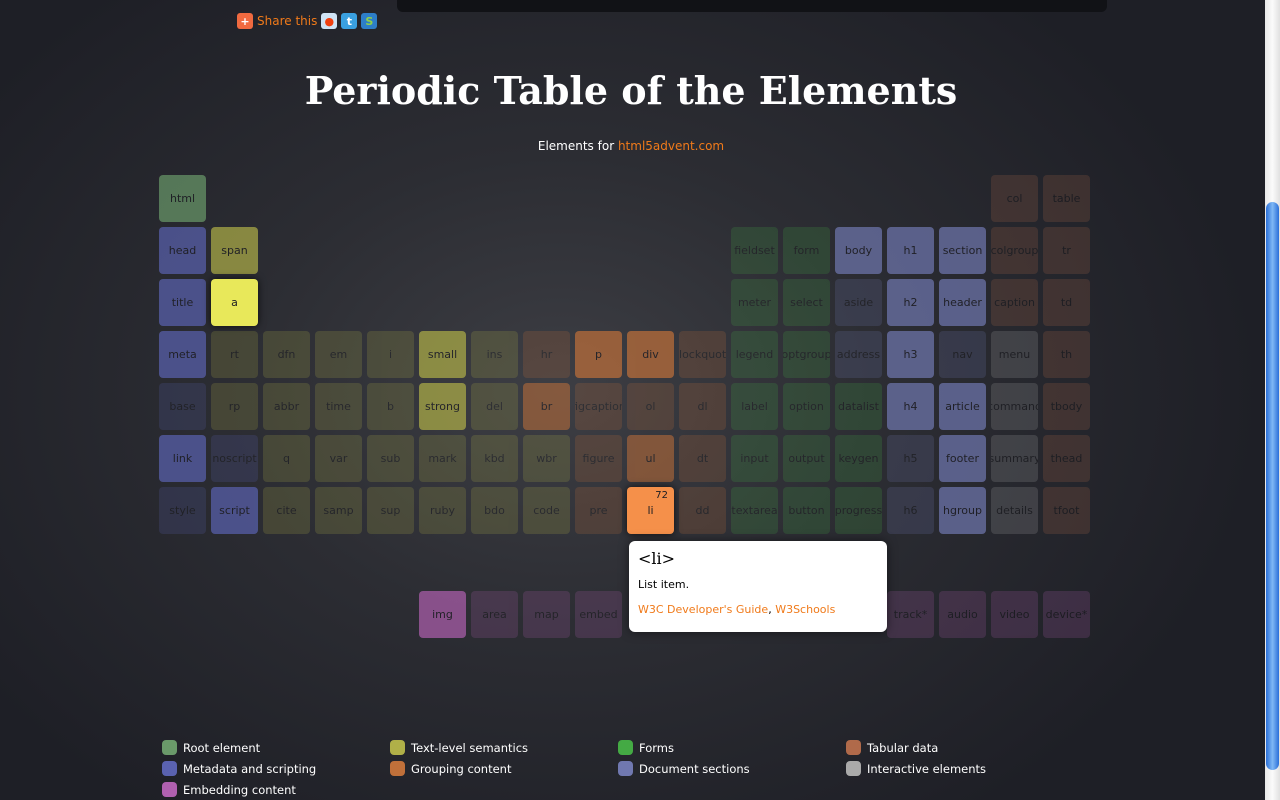 This screenshot has height=800, width=1280. What do you see at coordinates (702, 354) in the screenshot?
I see `element-blockquote: blockquote` at bounding box center [702, 354].